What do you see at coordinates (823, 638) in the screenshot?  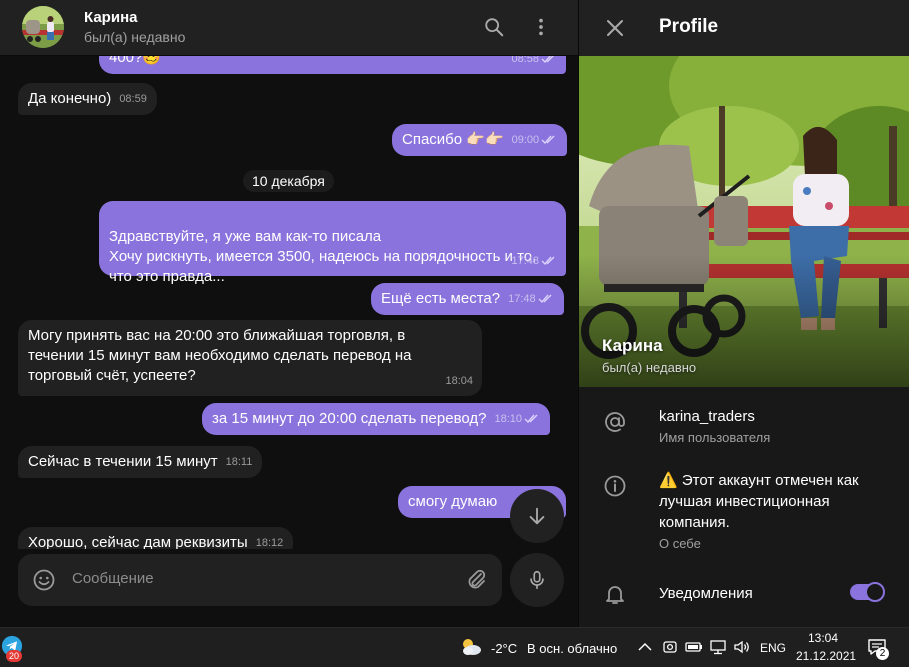 I see `clock-time: 13:04` at bounding box center [823, 638].